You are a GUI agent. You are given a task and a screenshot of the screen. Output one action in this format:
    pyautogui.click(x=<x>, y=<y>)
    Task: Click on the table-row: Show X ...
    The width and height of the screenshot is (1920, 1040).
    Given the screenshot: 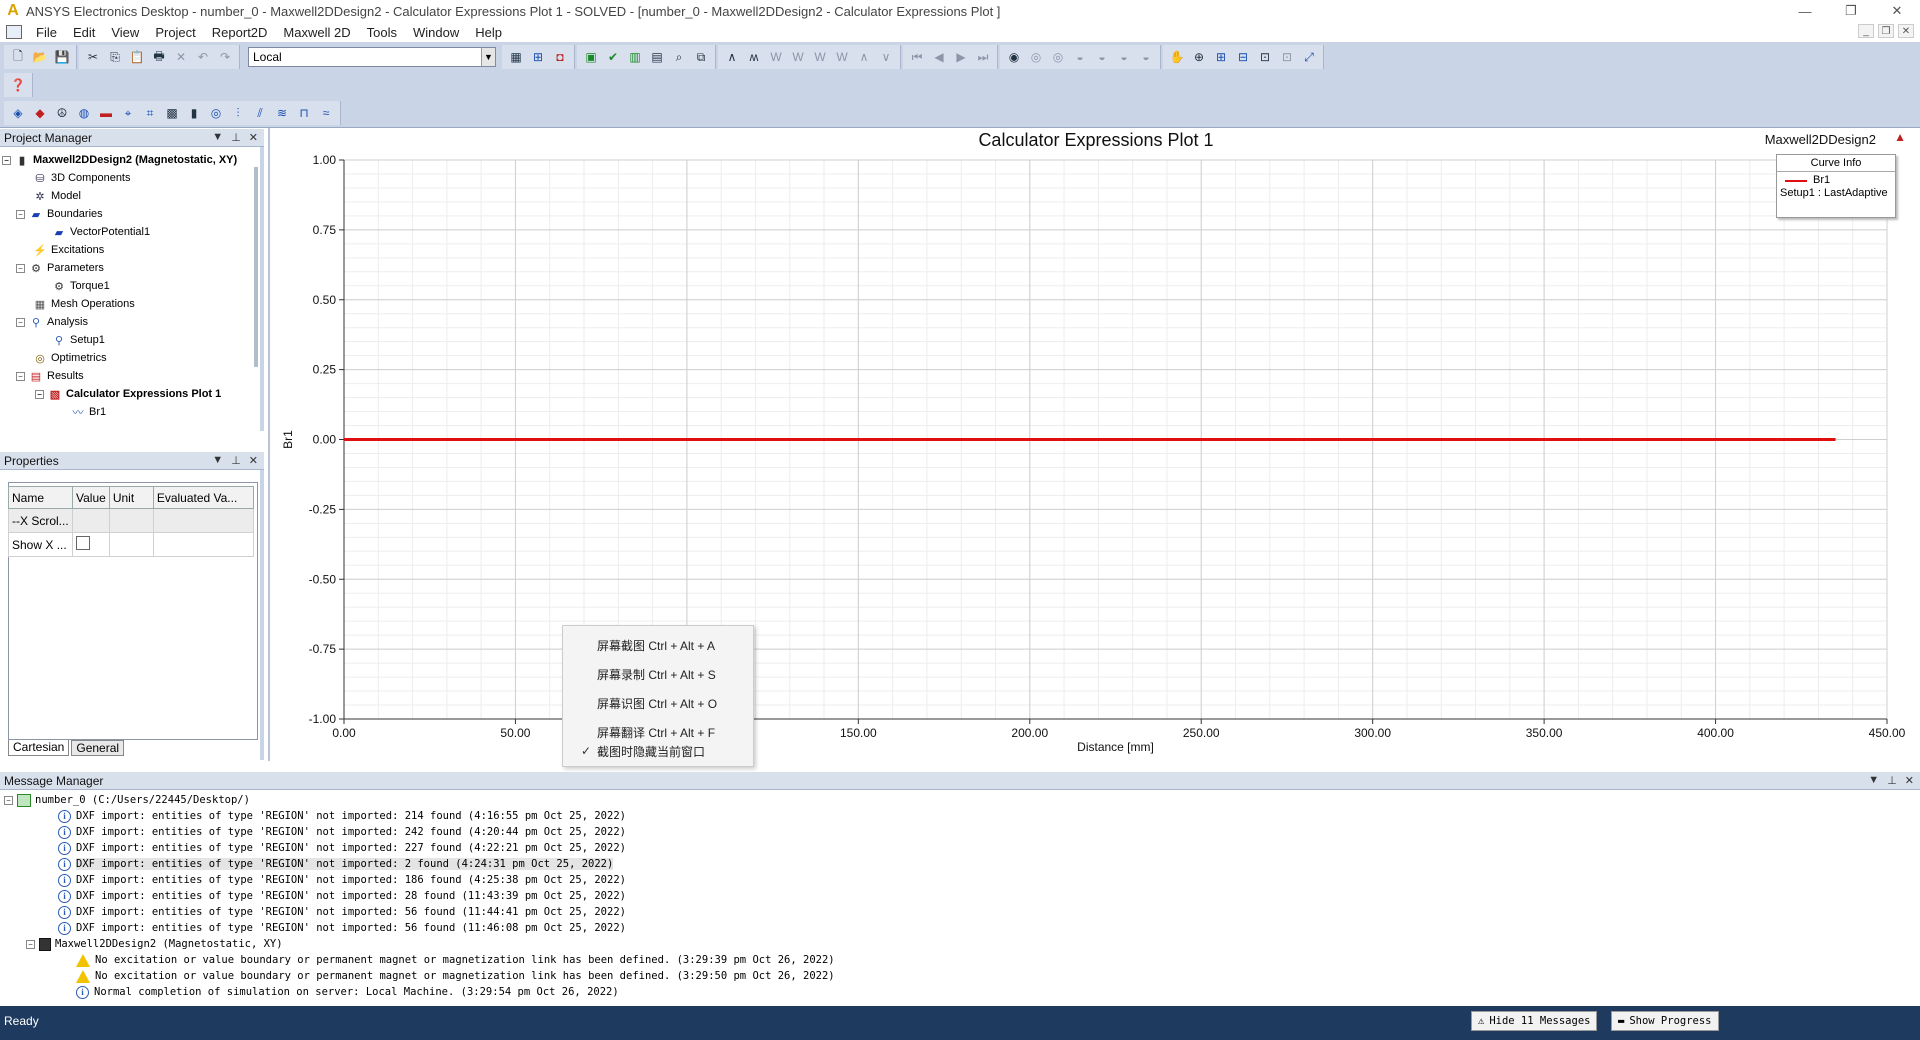 What is the action you would take?
    pyautogui.click(x=131, y=544)
    